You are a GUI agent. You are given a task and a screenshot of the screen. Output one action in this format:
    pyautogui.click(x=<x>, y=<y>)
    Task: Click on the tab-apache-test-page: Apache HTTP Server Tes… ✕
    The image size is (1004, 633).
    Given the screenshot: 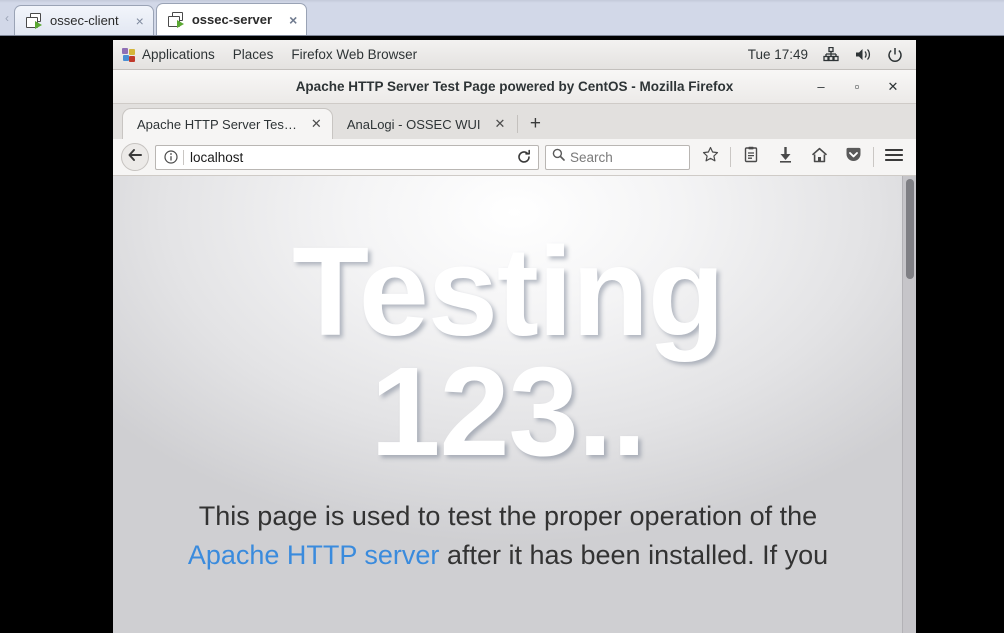 What is the action you would take?
    pyautogui.click(x=227, y=123)
    